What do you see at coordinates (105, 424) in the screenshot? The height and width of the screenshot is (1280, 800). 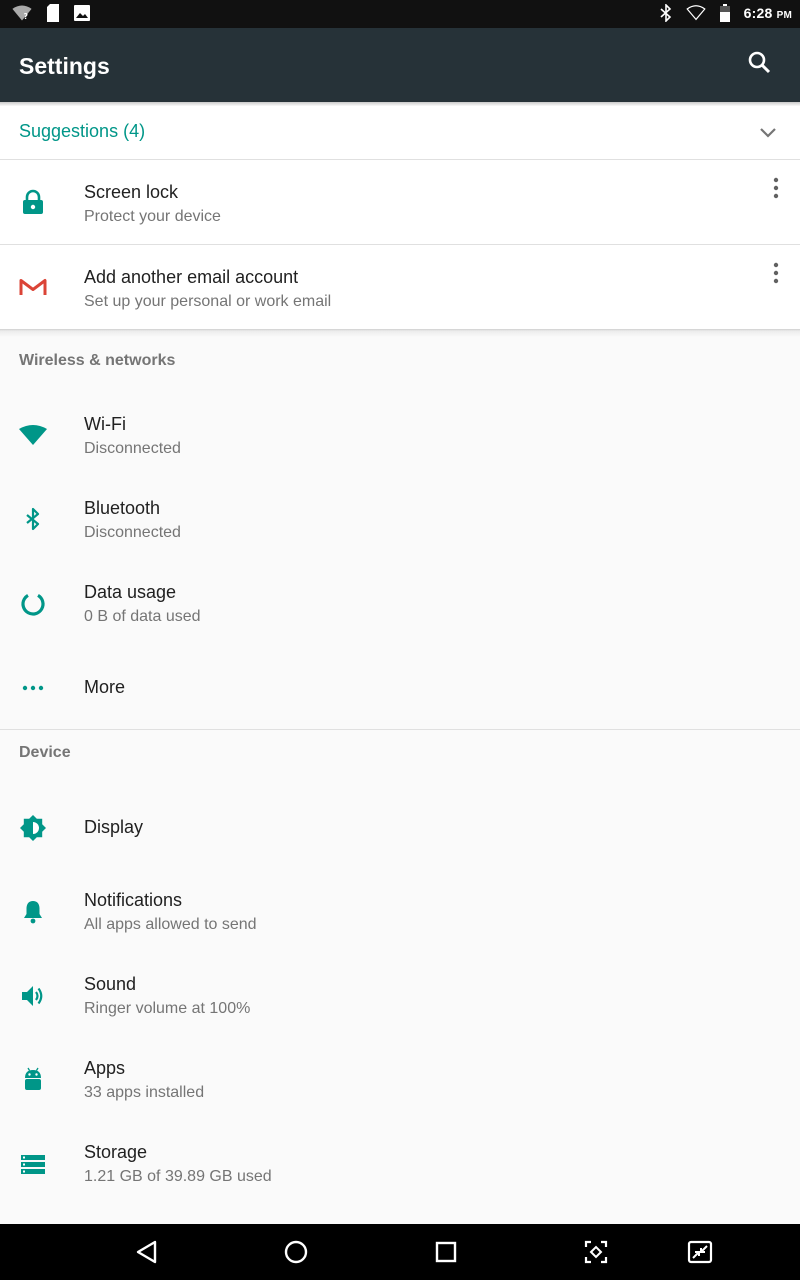 I see `settings-item-title: Wi-Fi` at bounding box center [105, 424].